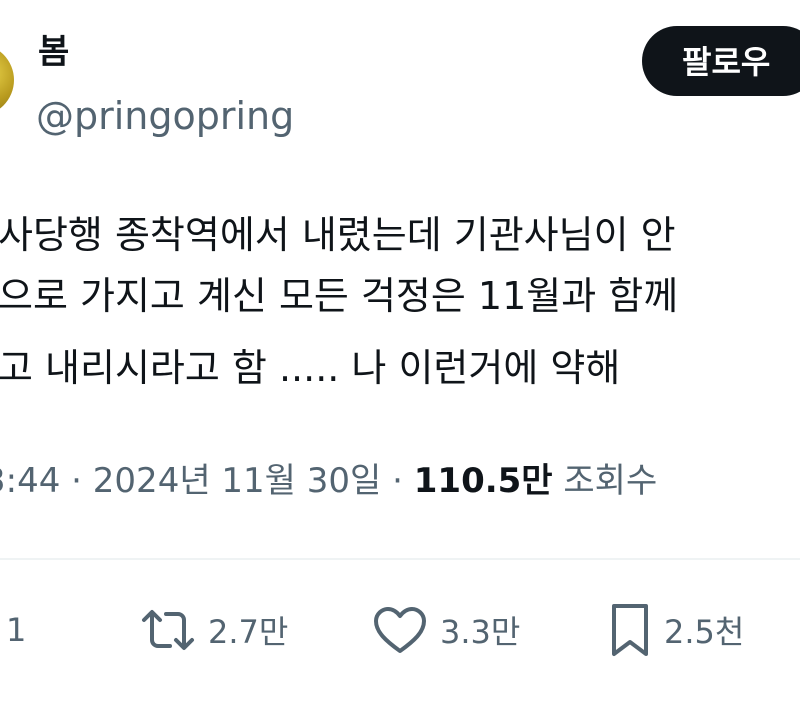 Image resolution: width=800 pixels, height=706 pixels. I want to click on tweet-time: 3:44, so click(30, 481).